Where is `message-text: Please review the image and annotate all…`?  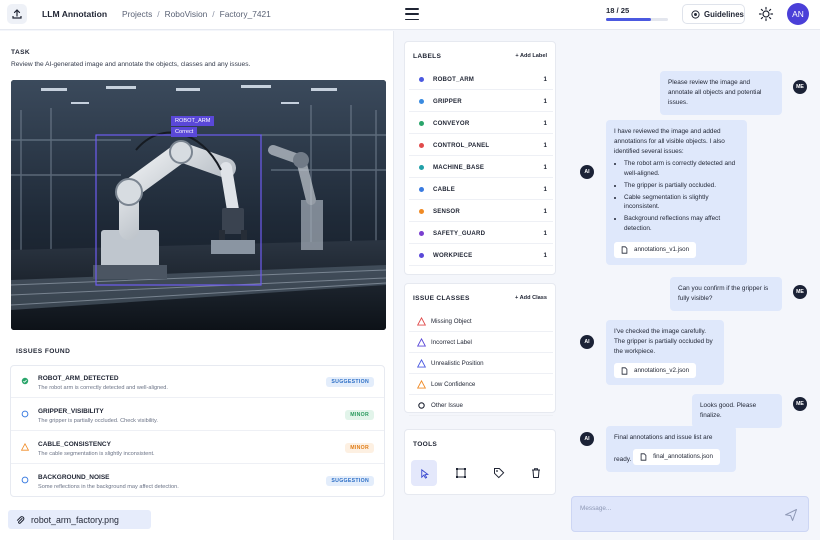
message-text: Please review the image and annotate all… is located at coordinates (715, 92).